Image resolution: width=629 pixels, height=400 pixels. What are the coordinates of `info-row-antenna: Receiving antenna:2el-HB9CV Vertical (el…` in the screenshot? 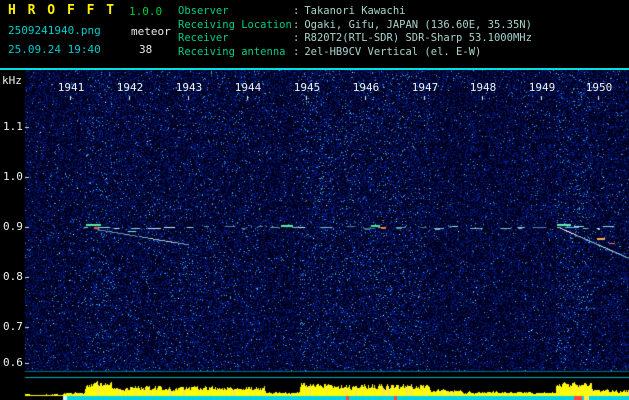 It's located at (355, 53).